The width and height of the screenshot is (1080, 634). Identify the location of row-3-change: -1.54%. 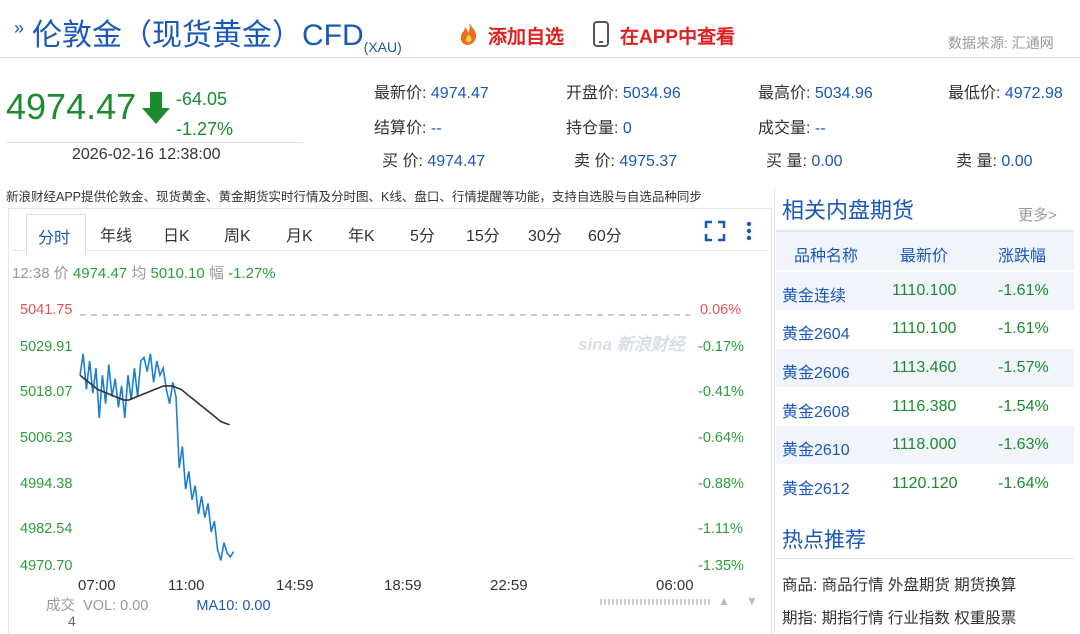
(1023, 406).